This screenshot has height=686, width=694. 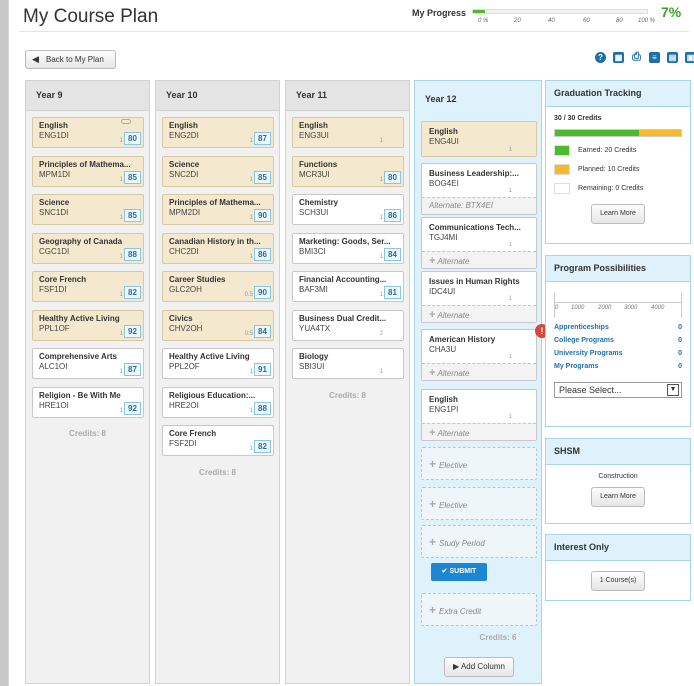 I want to click on course-card: Biology SBI3UI 1, so click(x=348, y=363).